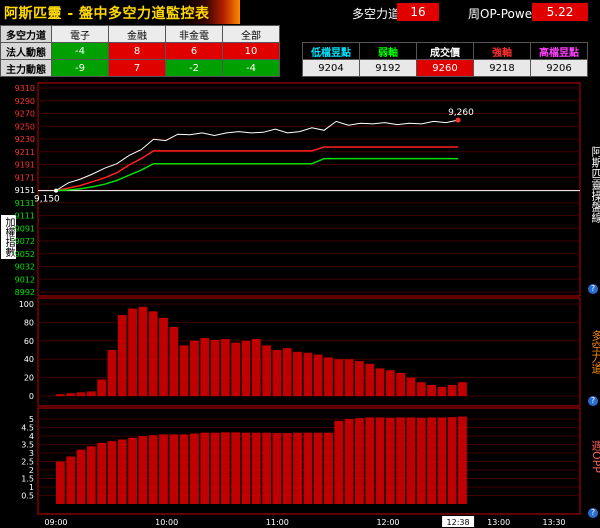 The height and width of the screenshot is (528, 600). I want to click on price-tick-label: 9032, so click(25, 267).